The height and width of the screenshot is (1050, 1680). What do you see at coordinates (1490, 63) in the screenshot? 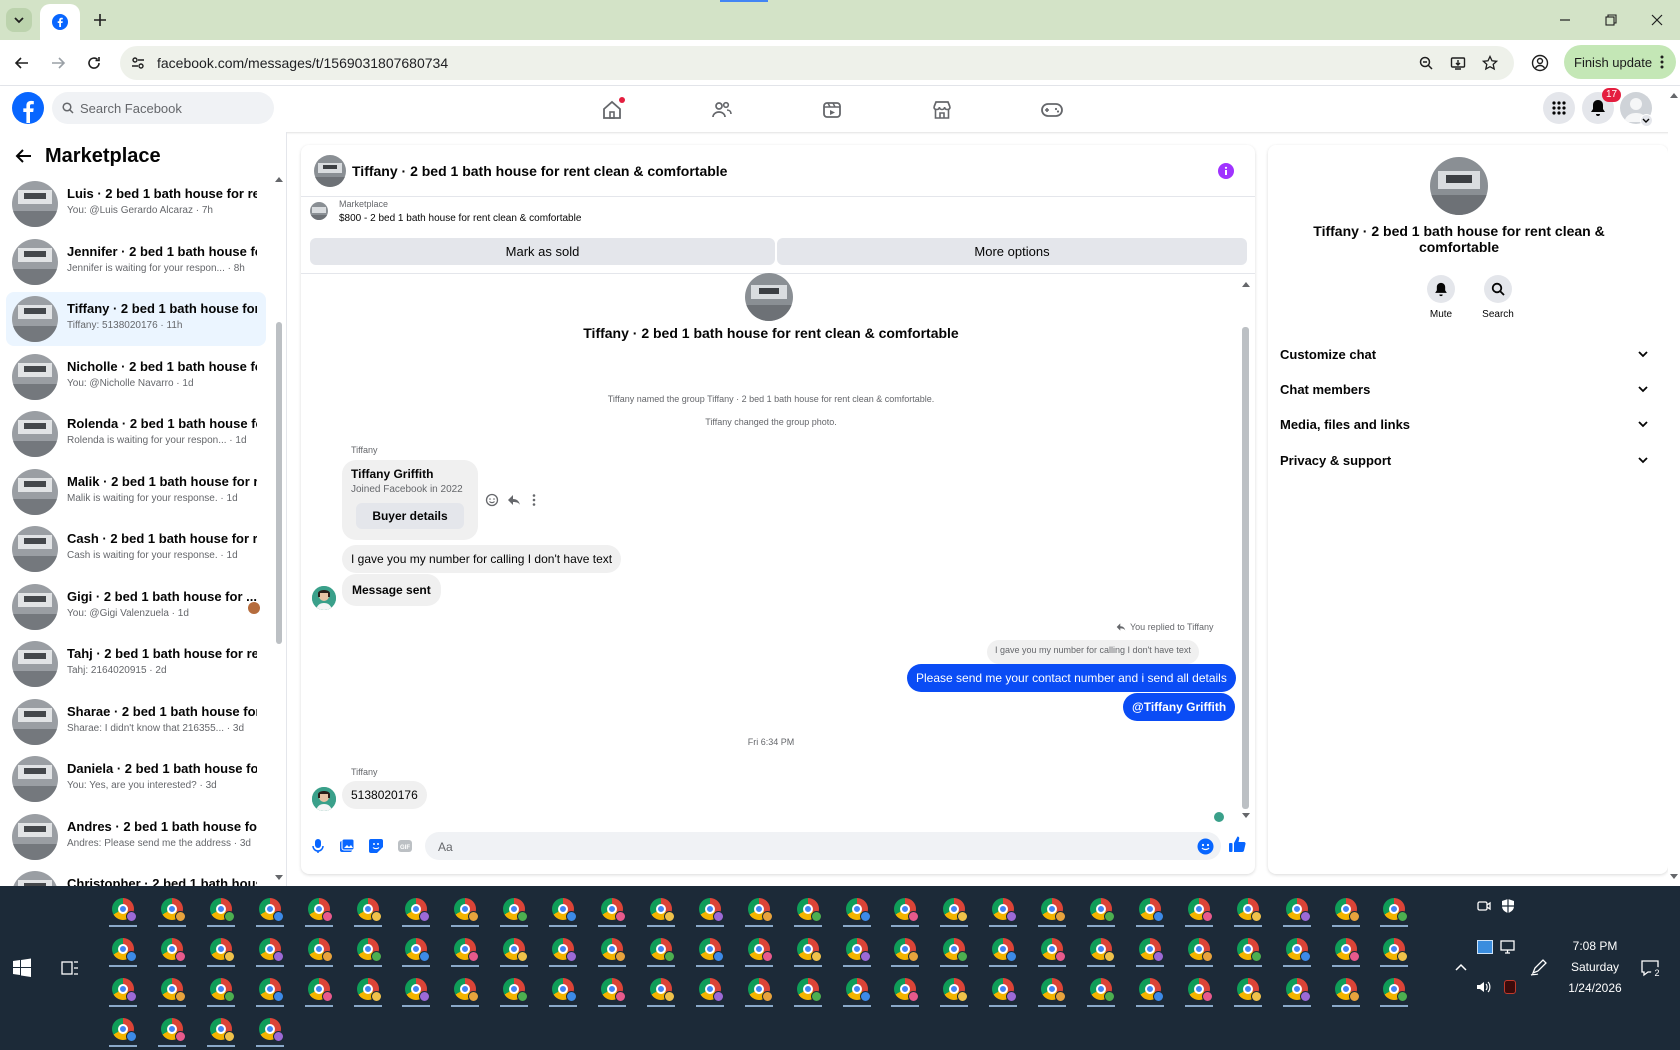
I see `bookmark-button` at bounding box center [1490, 63].